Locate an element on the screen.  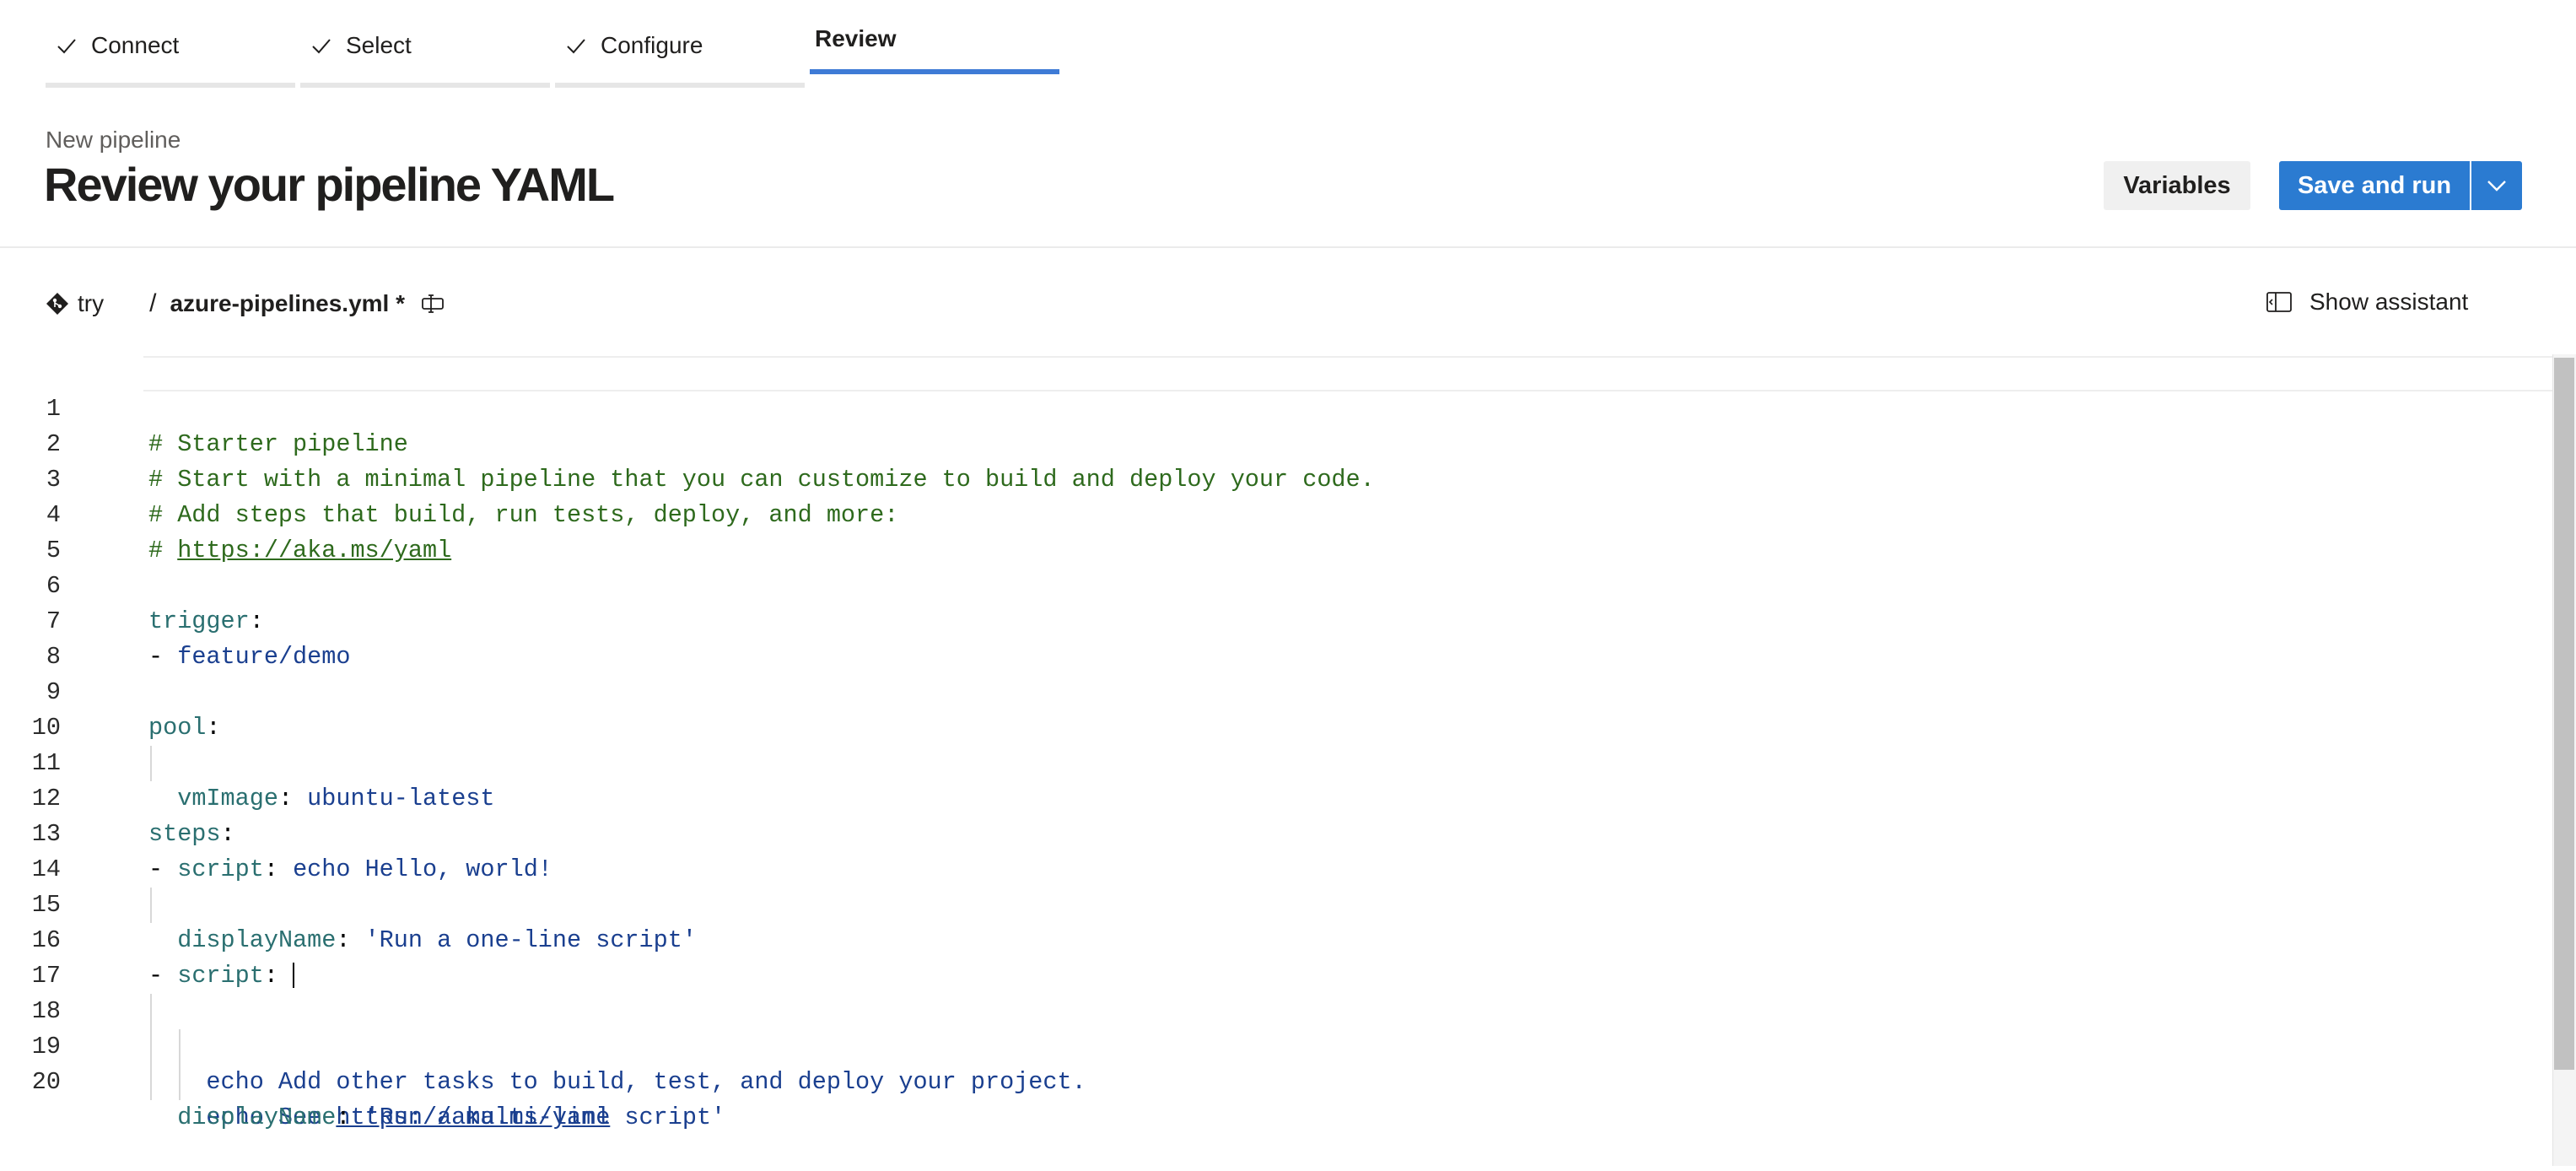
code-line: 4 # https://aka.ms/yaml is located at coordinates (1265, 513).